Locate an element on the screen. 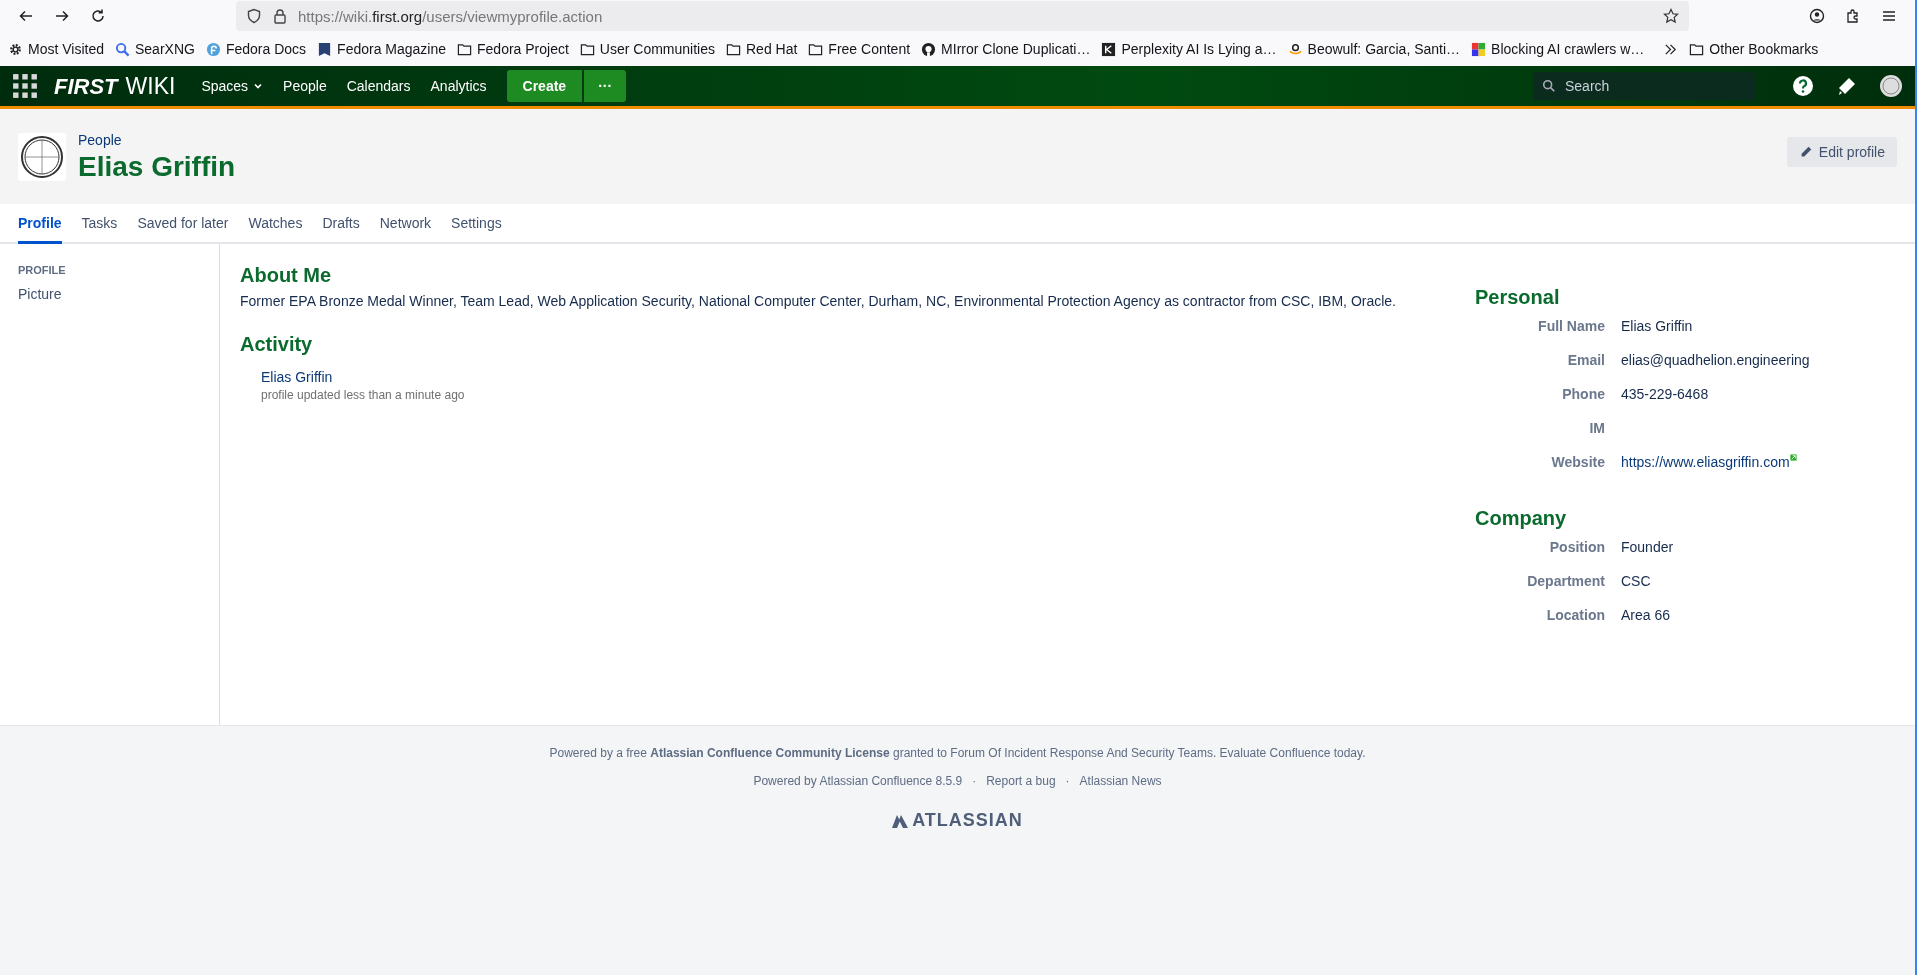 The image size is (1917, 975). star-icon is located at coordinates (1671, 16).